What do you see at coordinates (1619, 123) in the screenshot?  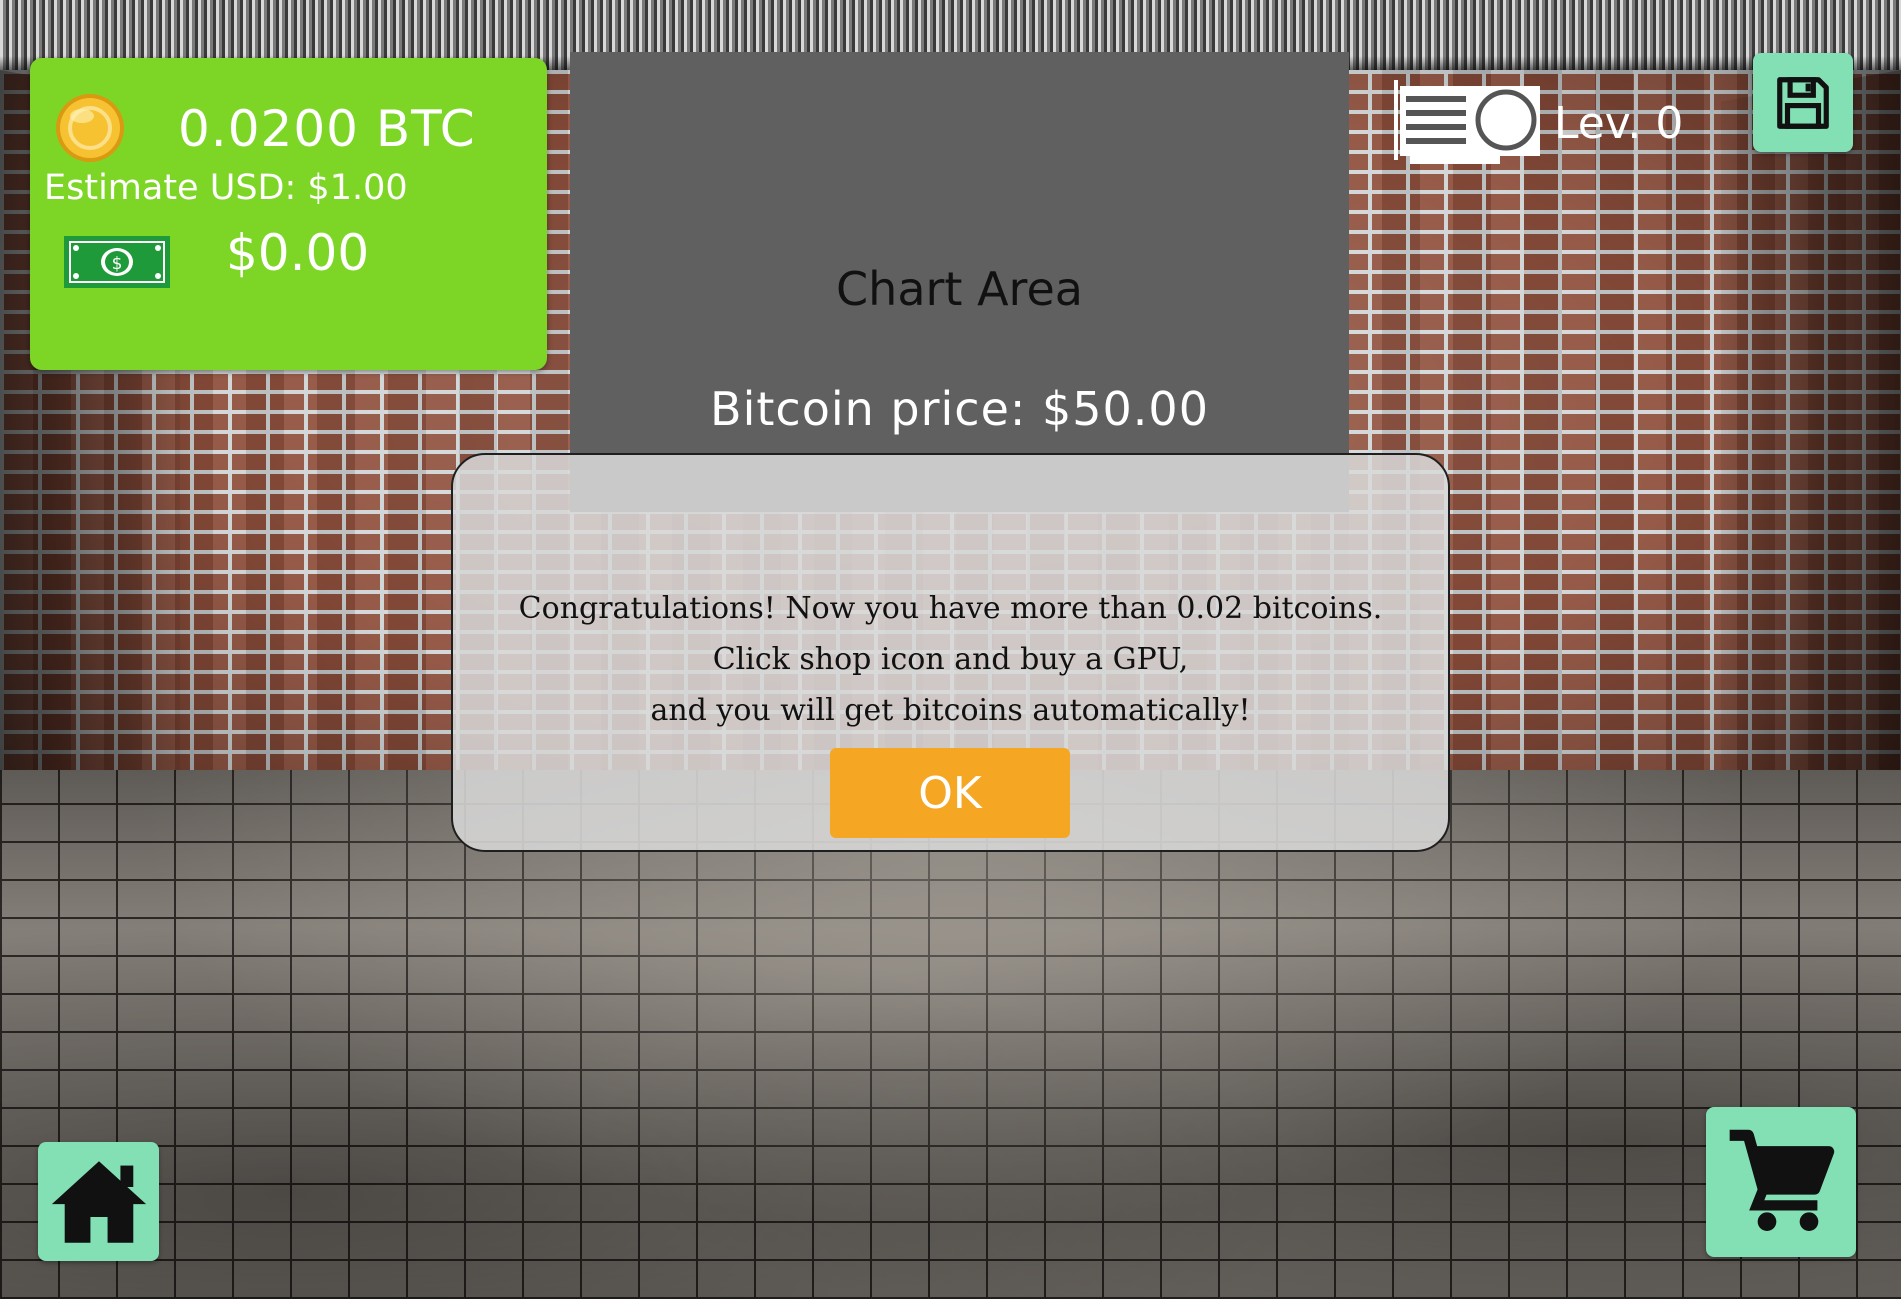 I see `gpu-level: Lev. 0` at bounding box center [1619, 123].